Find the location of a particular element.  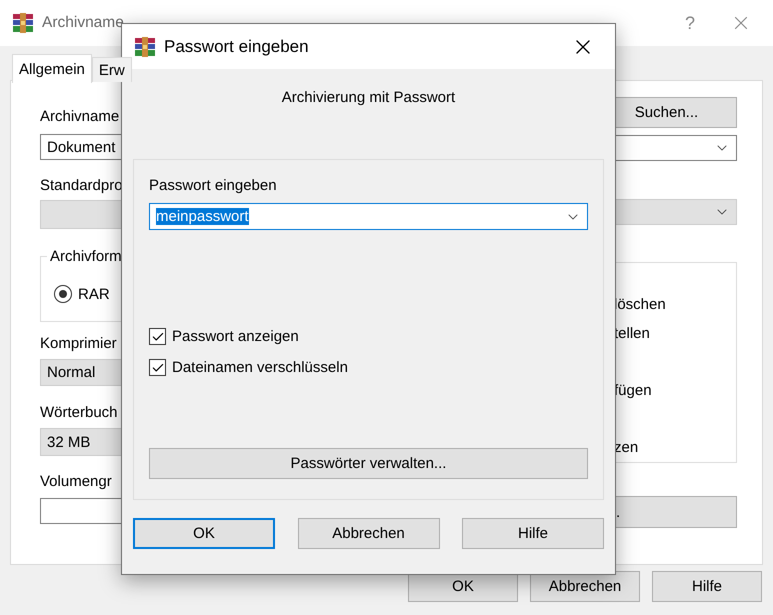

checkbox-label: Passwort anzeigen is located at coordinates (235, 336).